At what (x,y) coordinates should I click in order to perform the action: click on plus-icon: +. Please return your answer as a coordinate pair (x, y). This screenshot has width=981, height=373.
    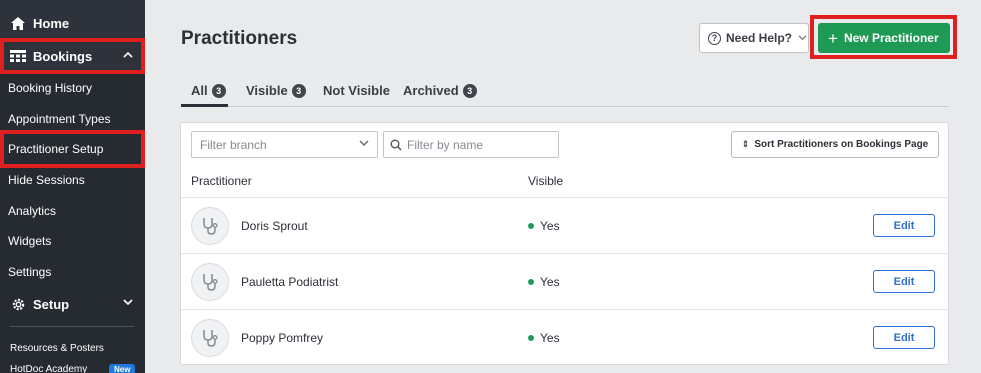
    Looking at the image, I should click on (833, 38).